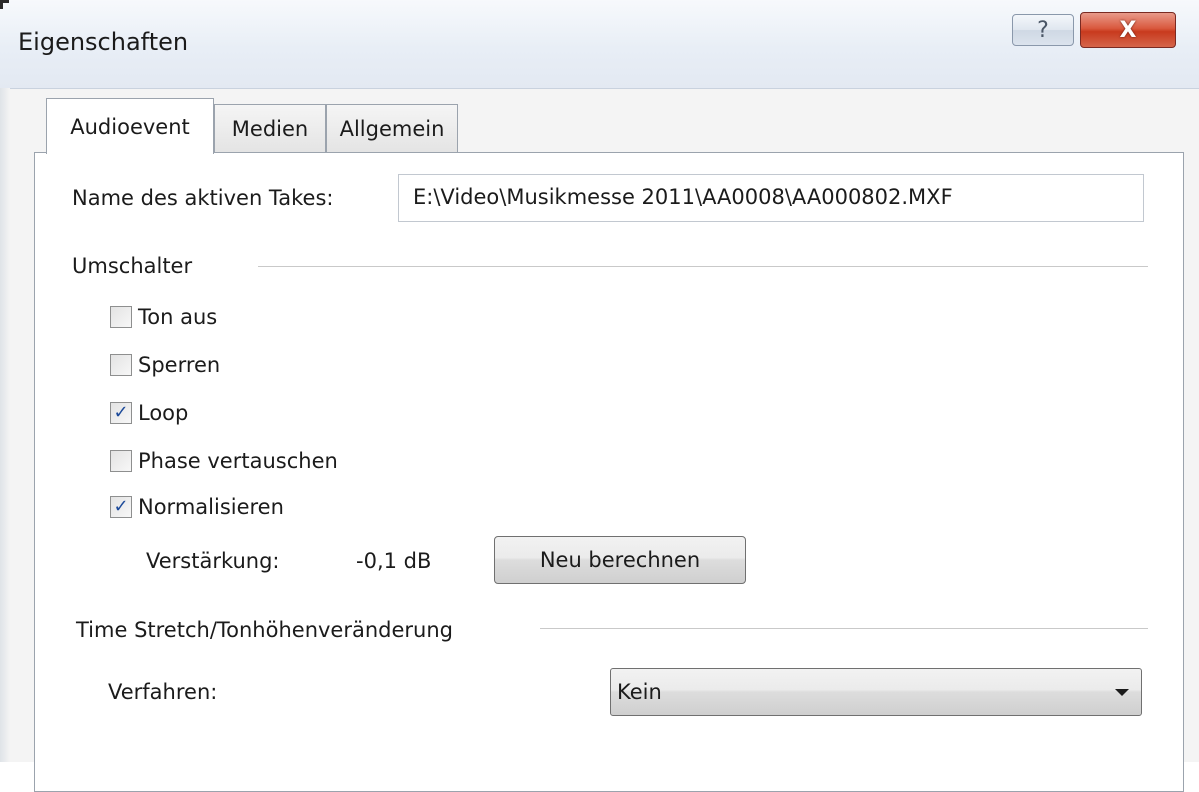 The width and height of the screenshot is (1199, 792). I want to click on normalize-checkbox: ✓, so click(121, 507).